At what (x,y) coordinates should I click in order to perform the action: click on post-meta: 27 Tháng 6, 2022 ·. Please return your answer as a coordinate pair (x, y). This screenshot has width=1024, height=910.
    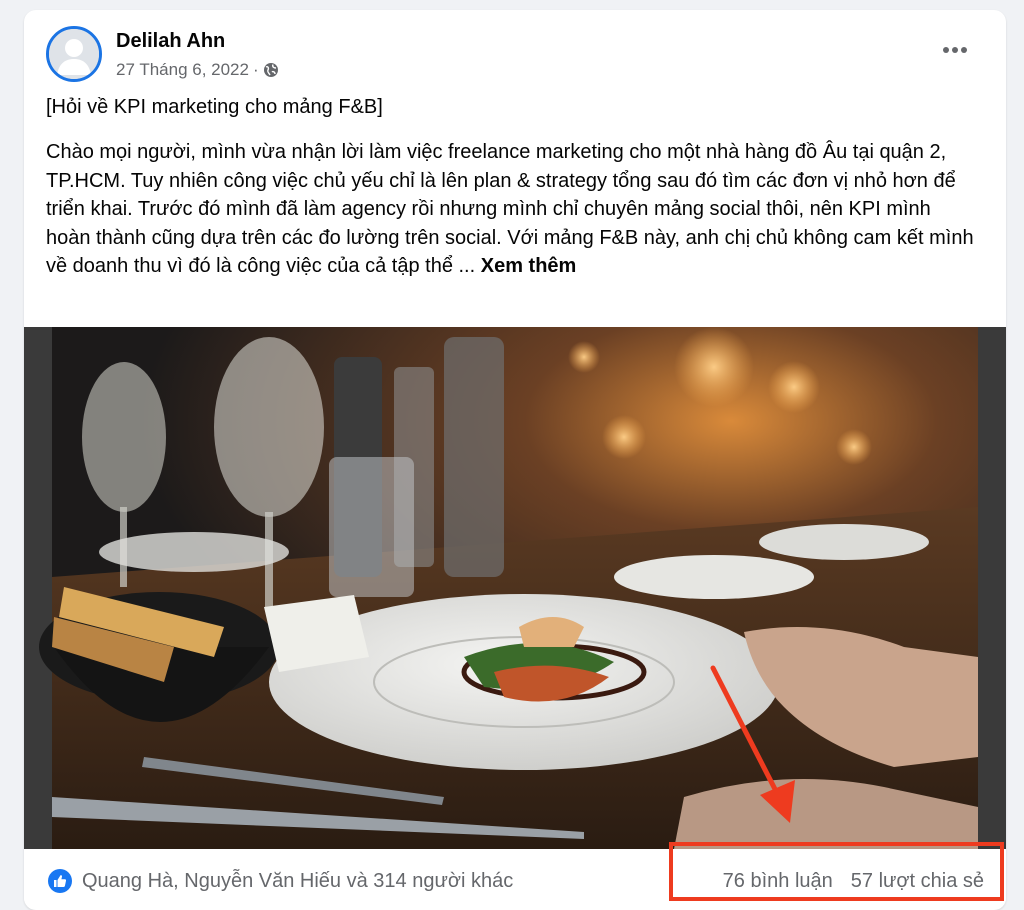
    Looking at the image, I should click on (197, 70).